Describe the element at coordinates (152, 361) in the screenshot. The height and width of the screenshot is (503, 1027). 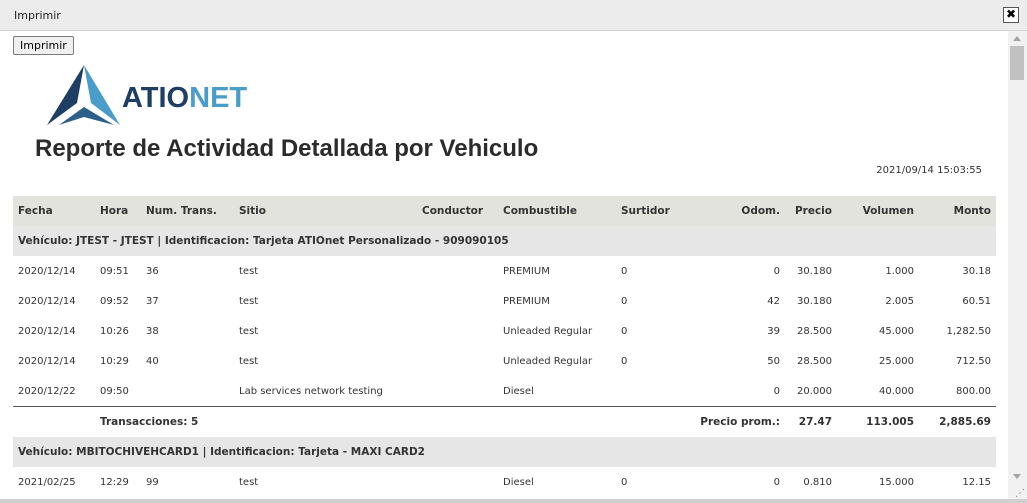
I see `cell-trans: 40` at that location.